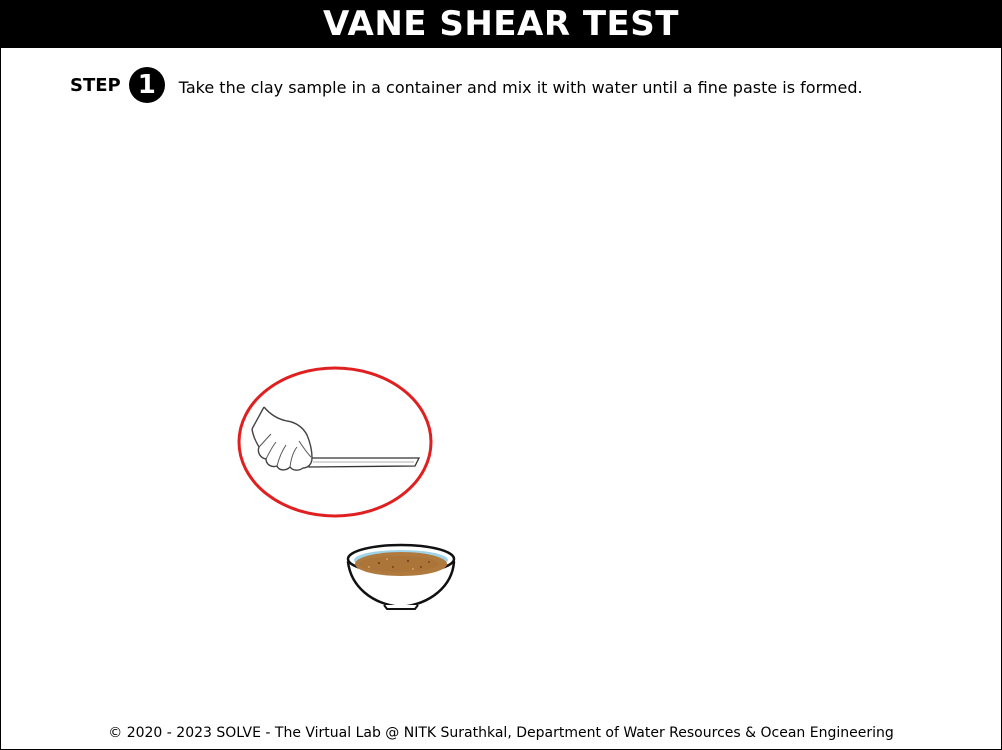 The height and width of the screenshot is (750, 1002). What do you see at coordinates (401, 576) in the screenshot?
I see `bowl-with-clay-paste-icon` at bounding box center [401, 576].